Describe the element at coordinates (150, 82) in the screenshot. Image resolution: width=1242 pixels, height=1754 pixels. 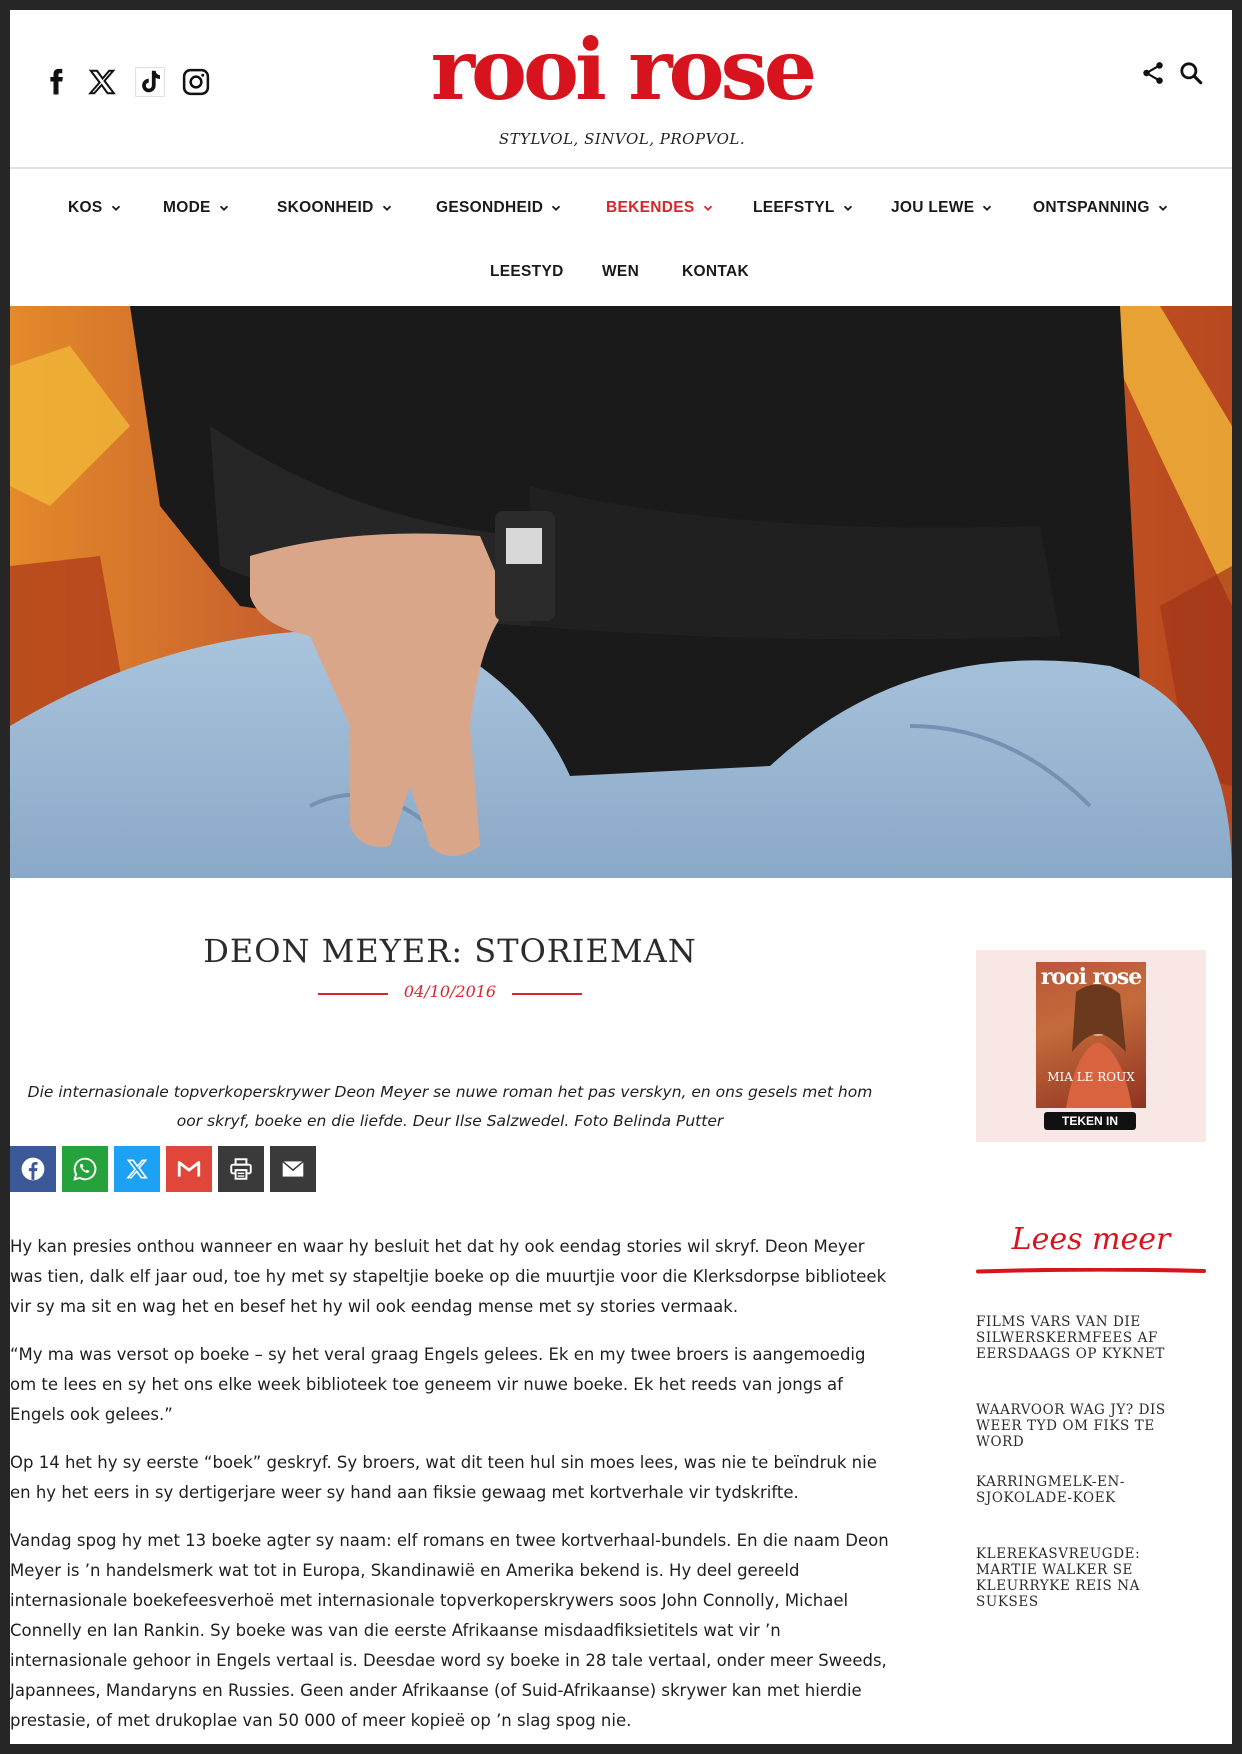
I see `tiktok-icon` at that location.